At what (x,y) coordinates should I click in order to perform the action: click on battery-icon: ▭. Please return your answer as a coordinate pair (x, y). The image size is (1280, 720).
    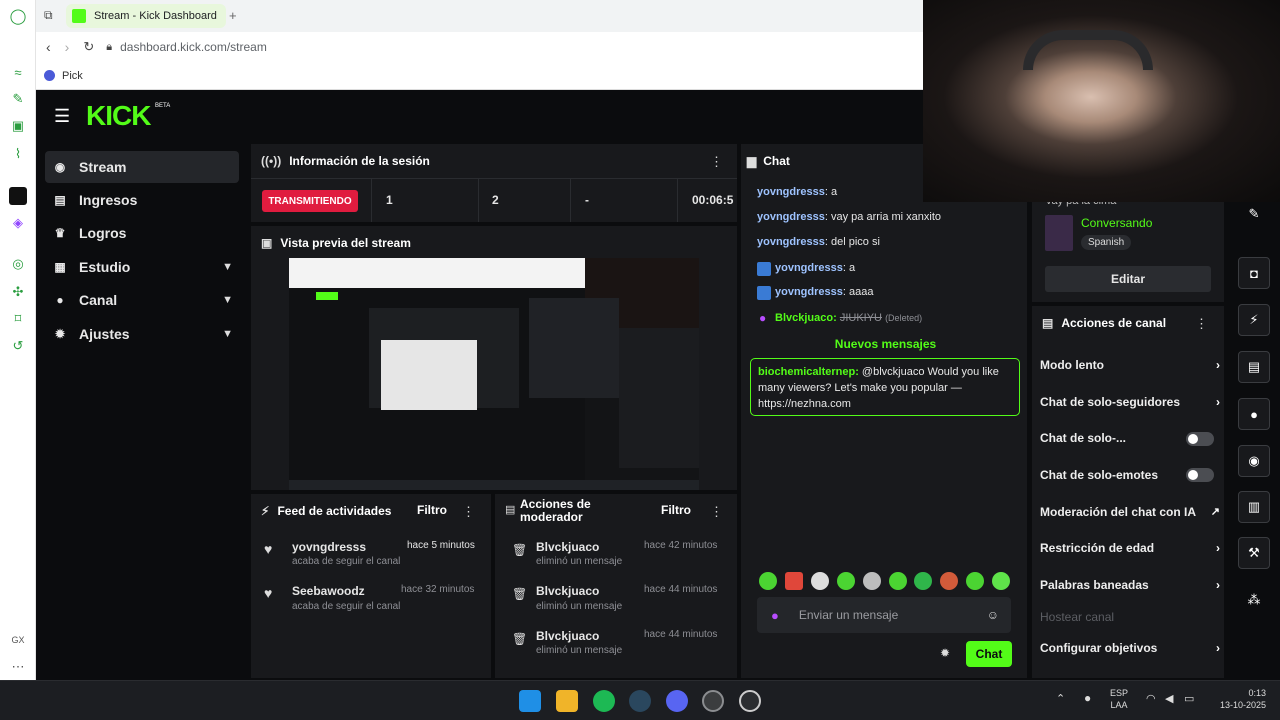
    Looking at the image, I should click on (1189, 698).